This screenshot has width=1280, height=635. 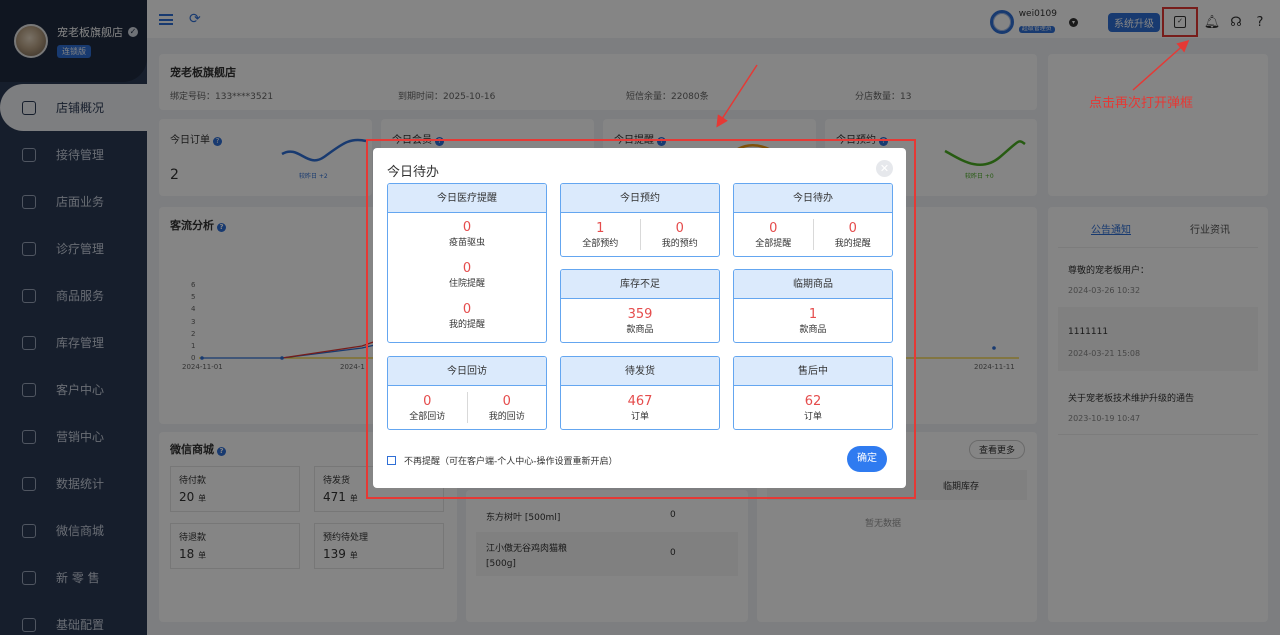 What do you see at coordinates (1141, 103) in the screenshot?
I see `annotation-text: 点击再次打开弹框` at bounding box center [1141, 103].